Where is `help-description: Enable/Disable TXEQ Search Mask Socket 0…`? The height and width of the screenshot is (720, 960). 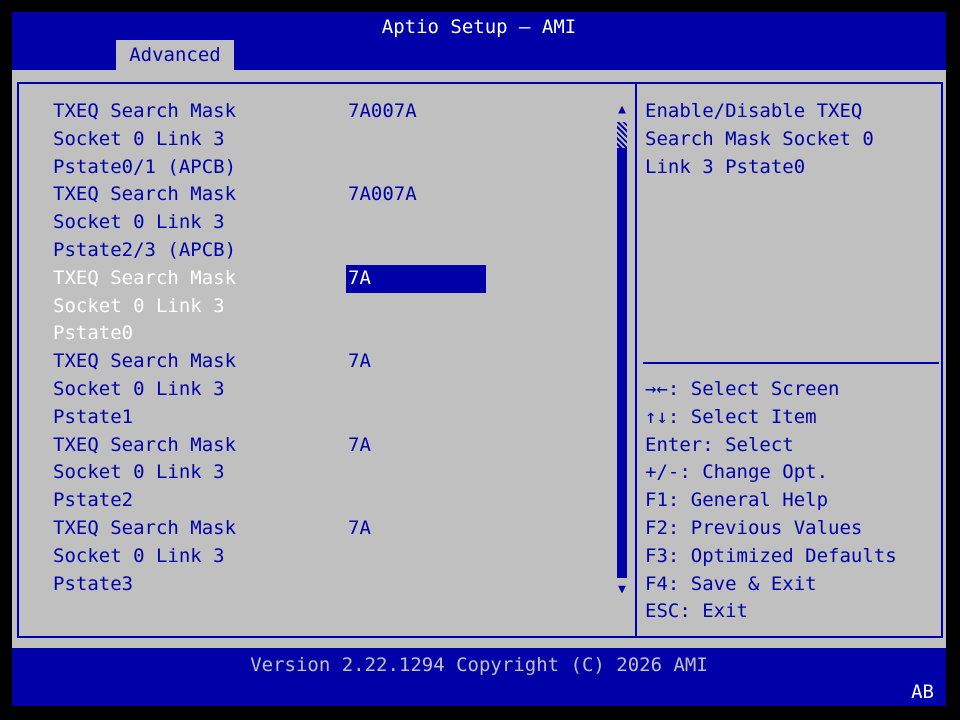 help-description: Enable/Disable TXEQ Search Mask Socket 0… is located at coordinates (759, 139).